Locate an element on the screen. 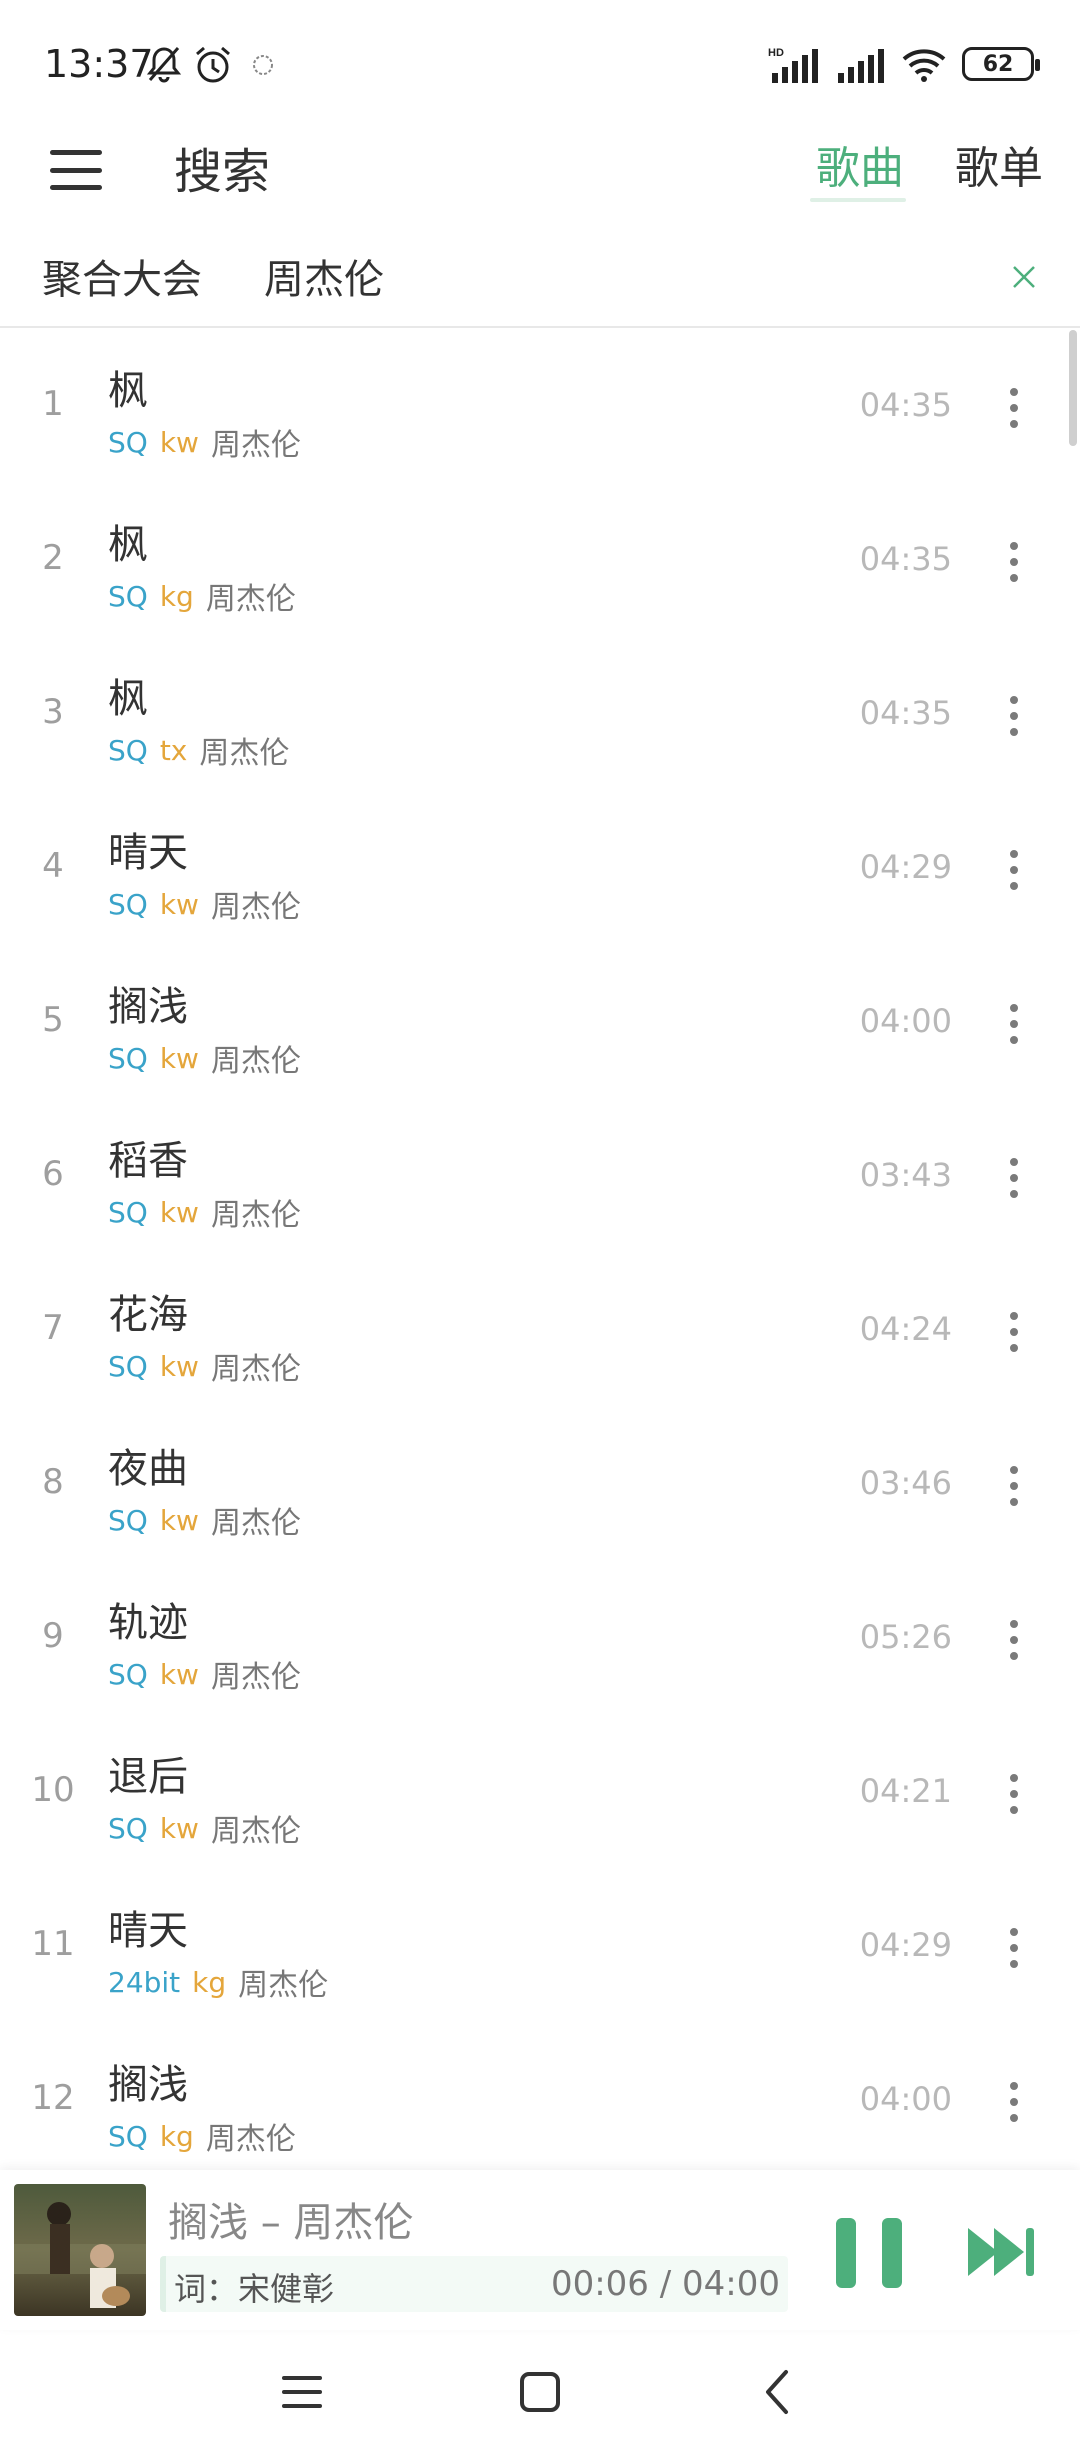  menu-icon is located at coordinates (76, 170).